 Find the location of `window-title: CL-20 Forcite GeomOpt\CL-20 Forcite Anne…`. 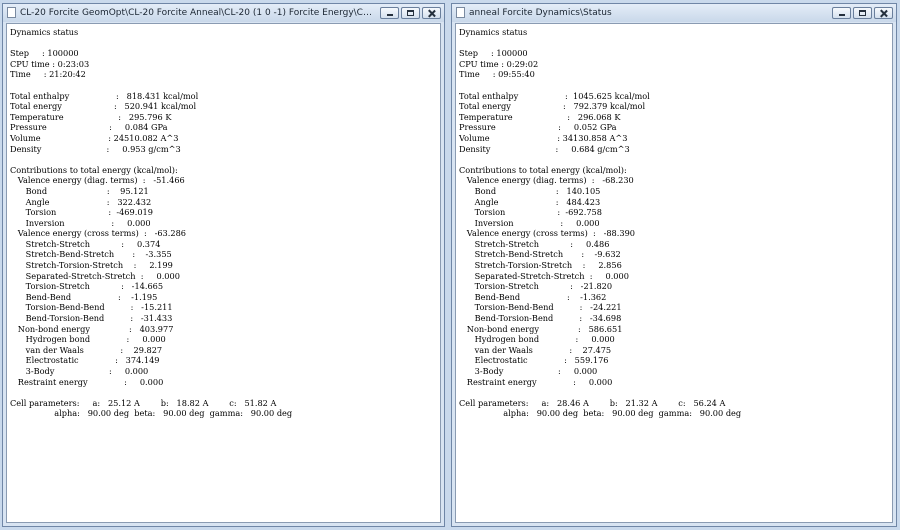

window-title: CL-20 Forcite GeomOpt\CL-20 Forcite Anne… is located at coordinates (196, 13).